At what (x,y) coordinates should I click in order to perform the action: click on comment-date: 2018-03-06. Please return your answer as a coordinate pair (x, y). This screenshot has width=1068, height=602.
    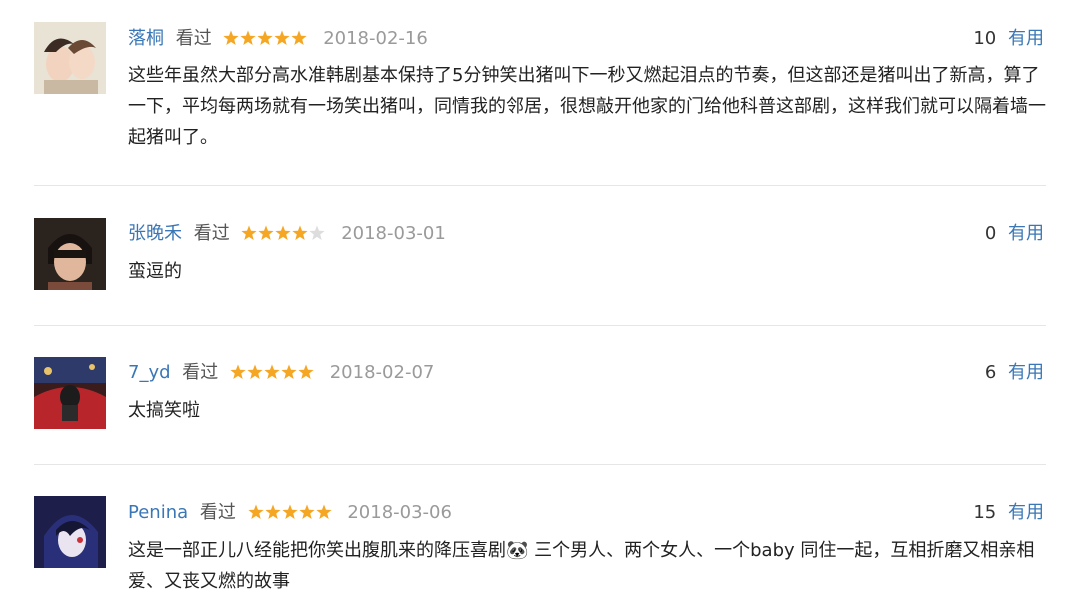
    Looking at the image, I should click on (399, 512).